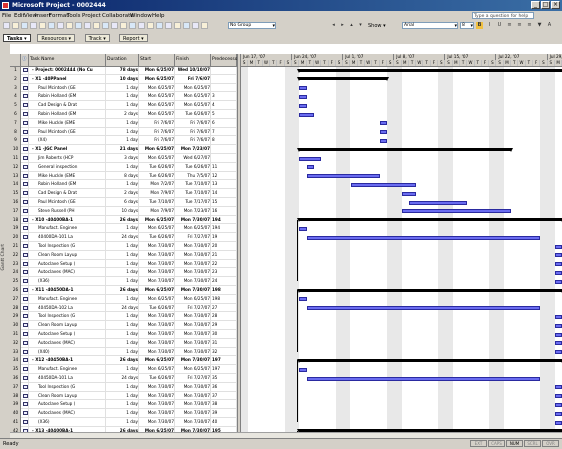 The width and height of the screenshot is (562, 449). I want to click on menu-collaborate: Collaborate, so click(118, 16).